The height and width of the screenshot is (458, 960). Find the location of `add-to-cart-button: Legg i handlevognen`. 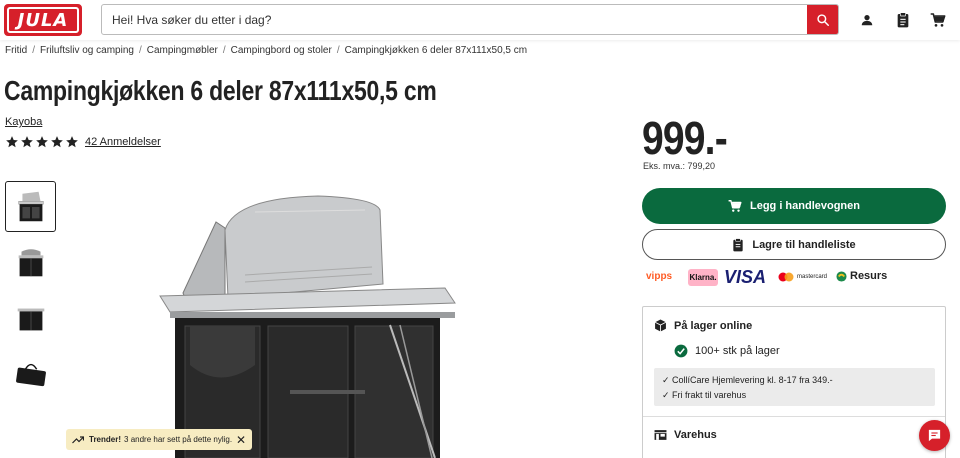

add-to-cart-button: Legg i handlevognen is located at coordinates (794, 206).